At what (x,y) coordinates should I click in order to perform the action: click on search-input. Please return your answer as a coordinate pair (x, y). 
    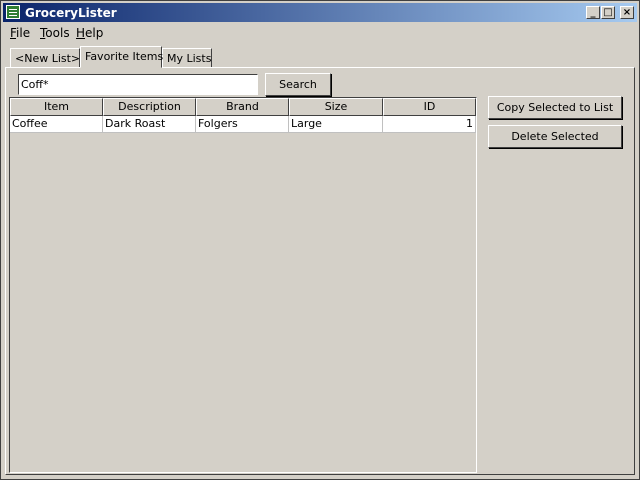
    Looking at the image, I should click on (138, 84).